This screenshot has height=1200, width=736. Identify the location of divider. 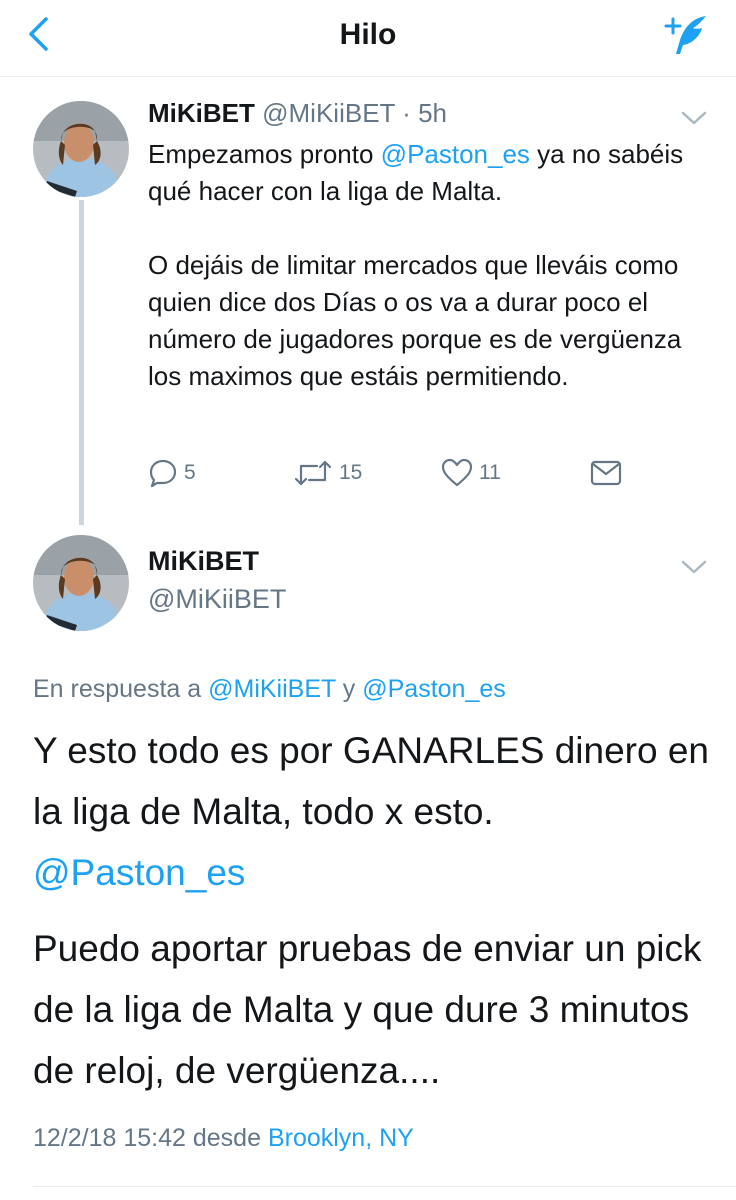
(384, 1186).